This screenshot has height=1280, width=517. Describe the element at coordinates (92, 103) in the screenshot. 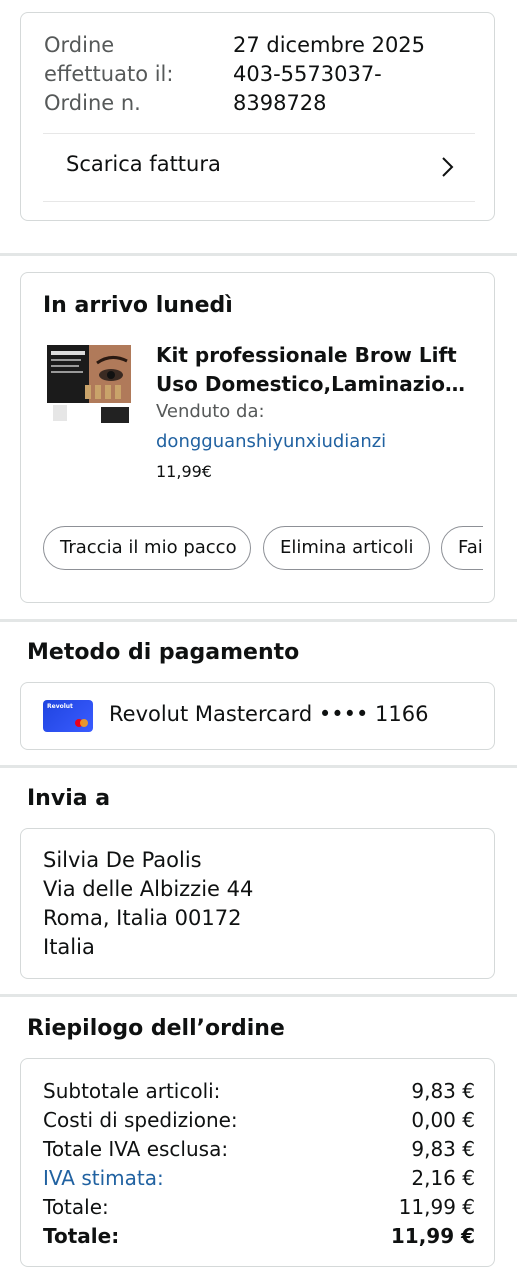

I see `order-number-label: Ordine n.` at that location.